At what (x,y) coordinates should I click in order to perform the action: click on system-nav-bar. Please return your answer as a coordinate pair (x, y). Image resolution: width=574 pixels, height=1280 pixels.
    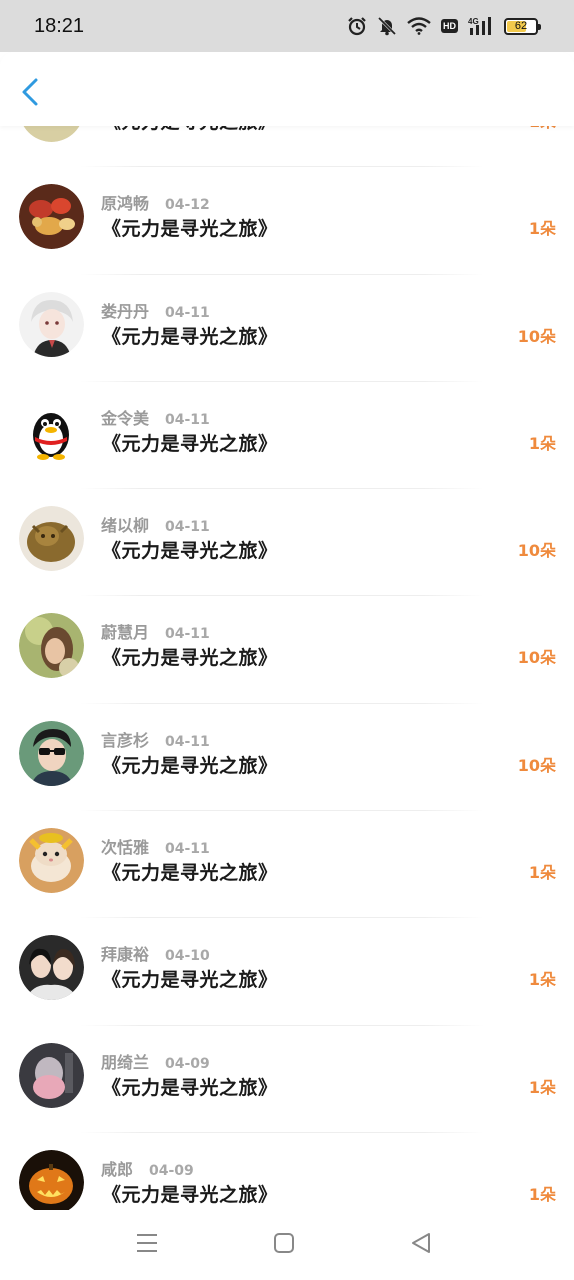
    Looking at the image, I should click on (287, 1245).